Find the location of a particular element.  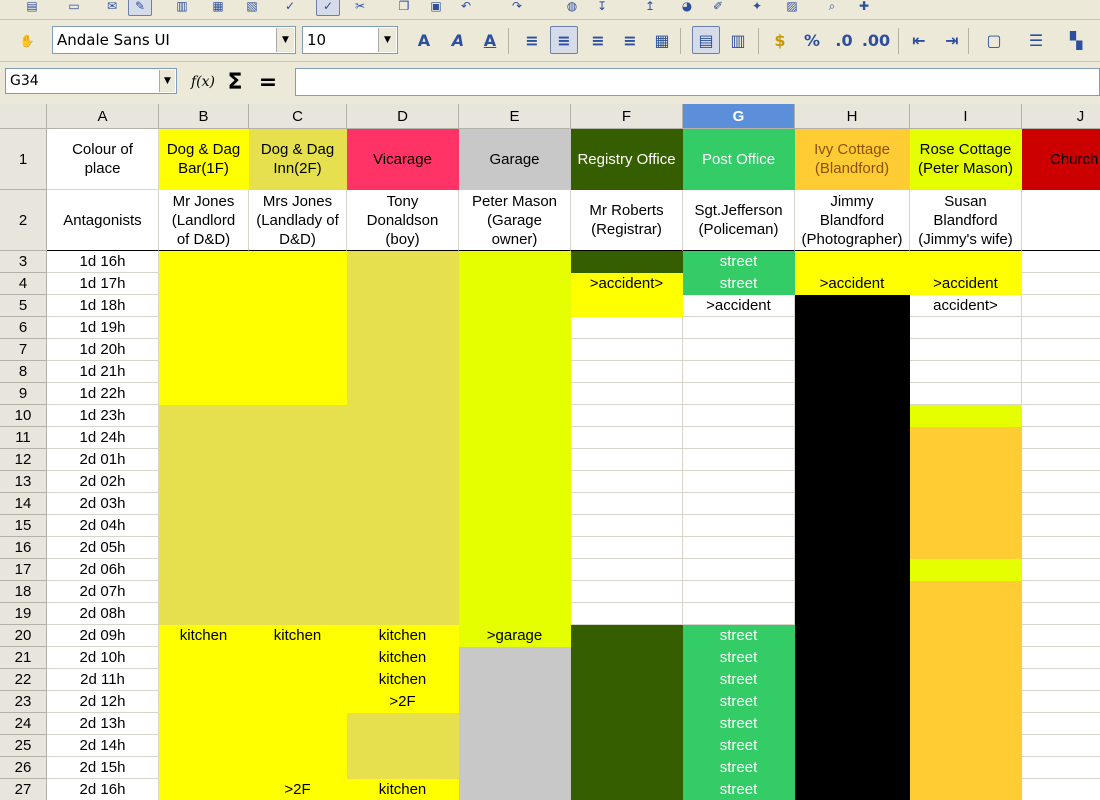

cell-C23 is located at coordinates (298, 702).